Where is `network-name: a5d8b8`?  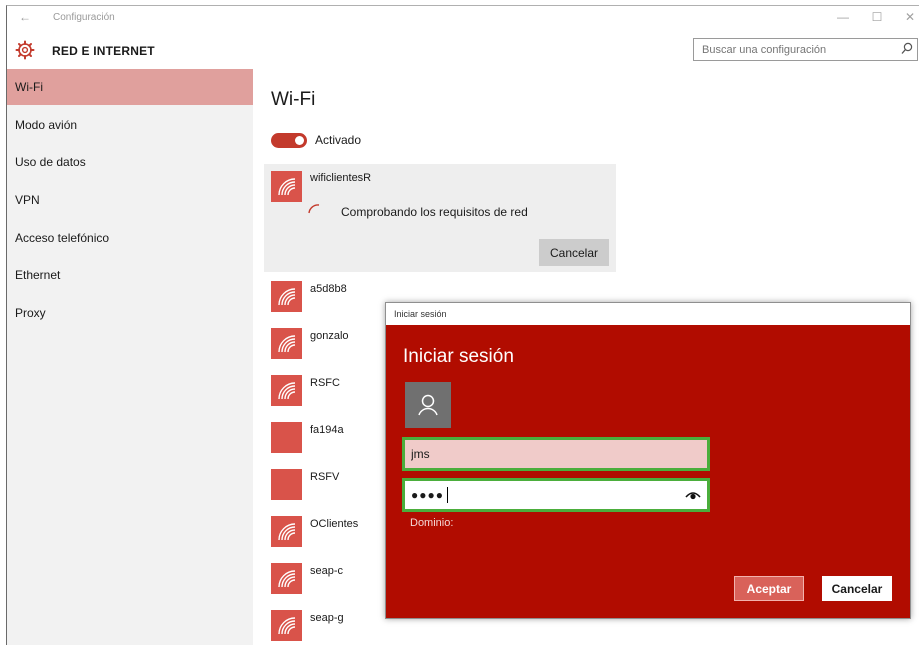
network-name: a5d8b8 is located at coordinates (328, 289).